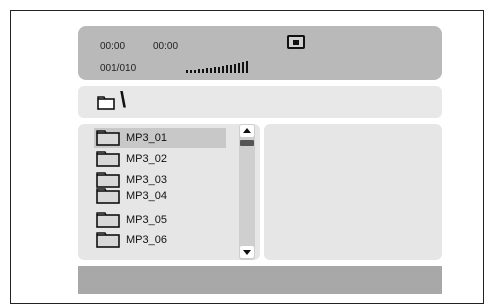 The height and width of the screenshot is (304, 494). Describe the element at coordinates (166, 46) in the screenshot. I see `total-time: 00:00` at that location.